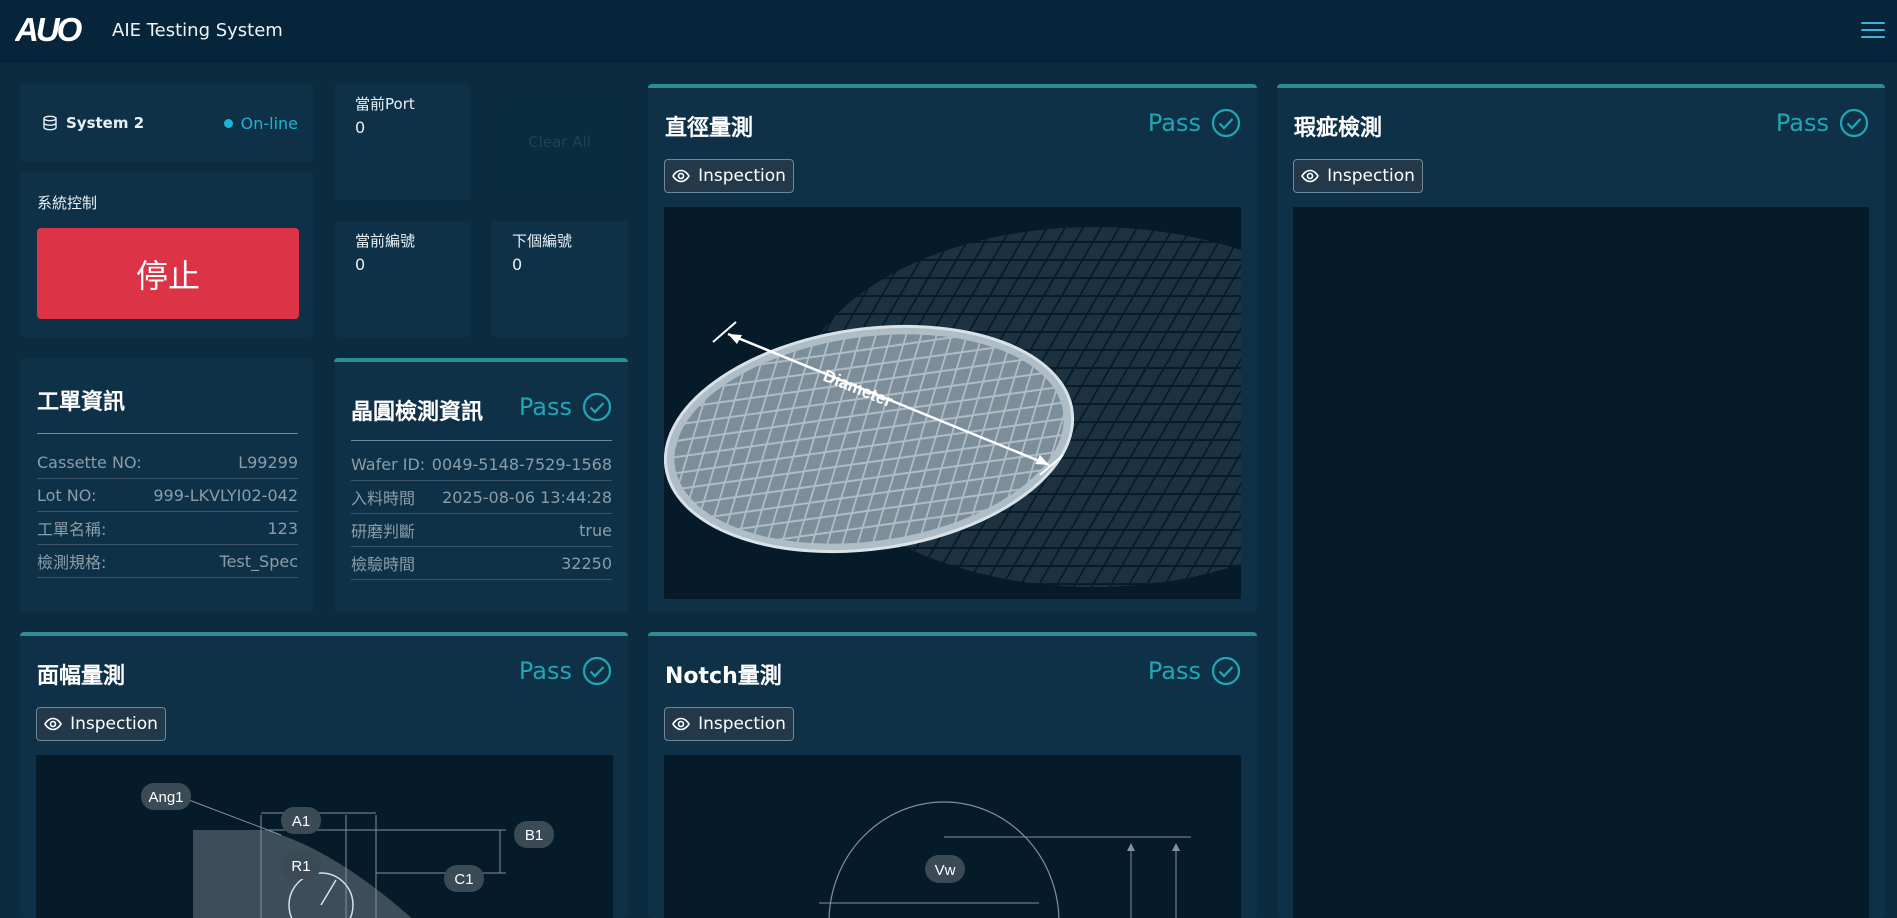 The width and height of the screenshot is (1897, 918). What do you see at coordinates (729, 176) in the screenshot?
I see `diameter-inspection-button: Inspection` at bounding box center [729, 176].